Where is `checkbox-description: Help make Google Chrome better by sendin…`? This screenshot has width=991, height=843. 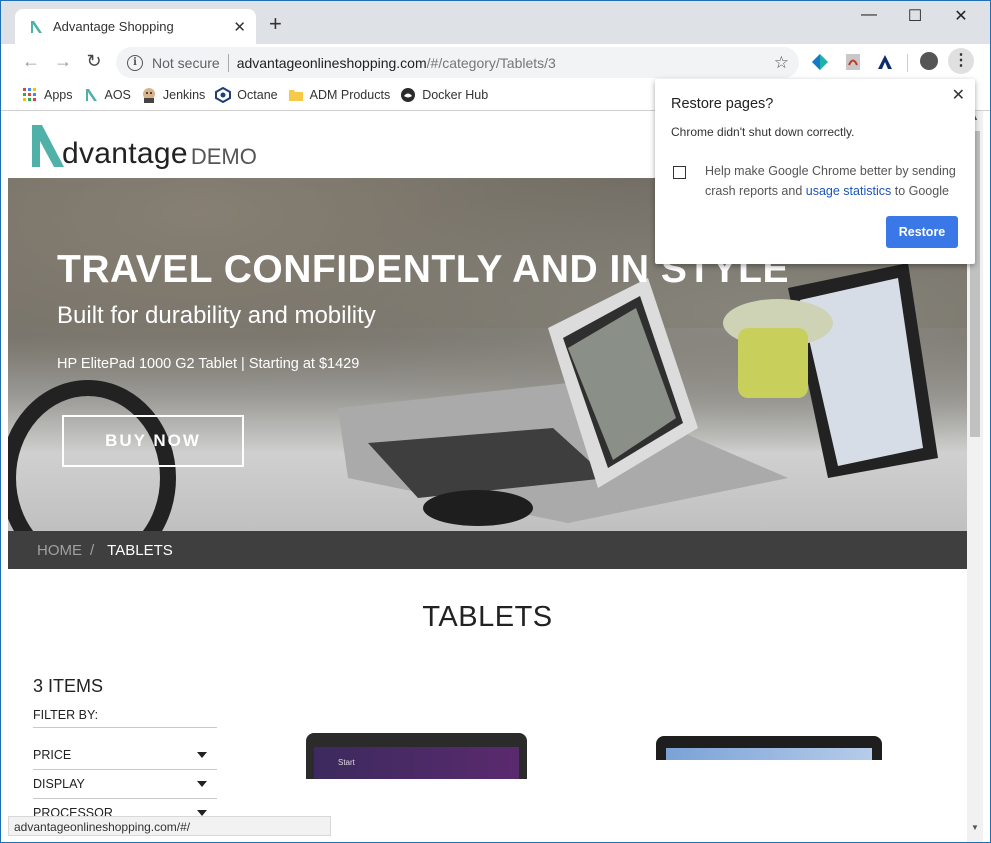 checkbox-description: Help make Google Chrome better by sendin… is located at coordinates (832, 181).